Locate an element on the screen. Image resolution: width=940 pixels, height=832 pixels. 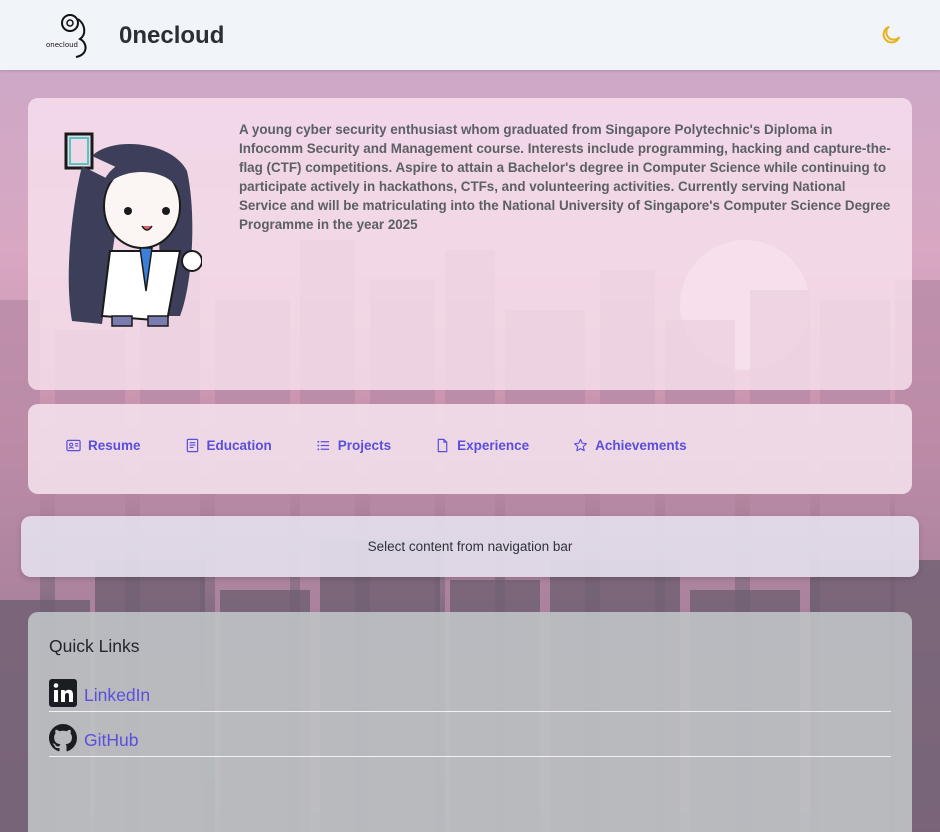
nav-education-label: Education is located at coordinates (239, 445).